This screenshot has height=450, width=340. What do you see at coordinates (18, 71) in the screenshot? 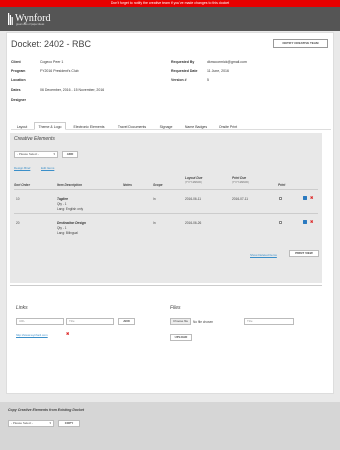
I see `program-label: Program` at bounding box center [18, 71].